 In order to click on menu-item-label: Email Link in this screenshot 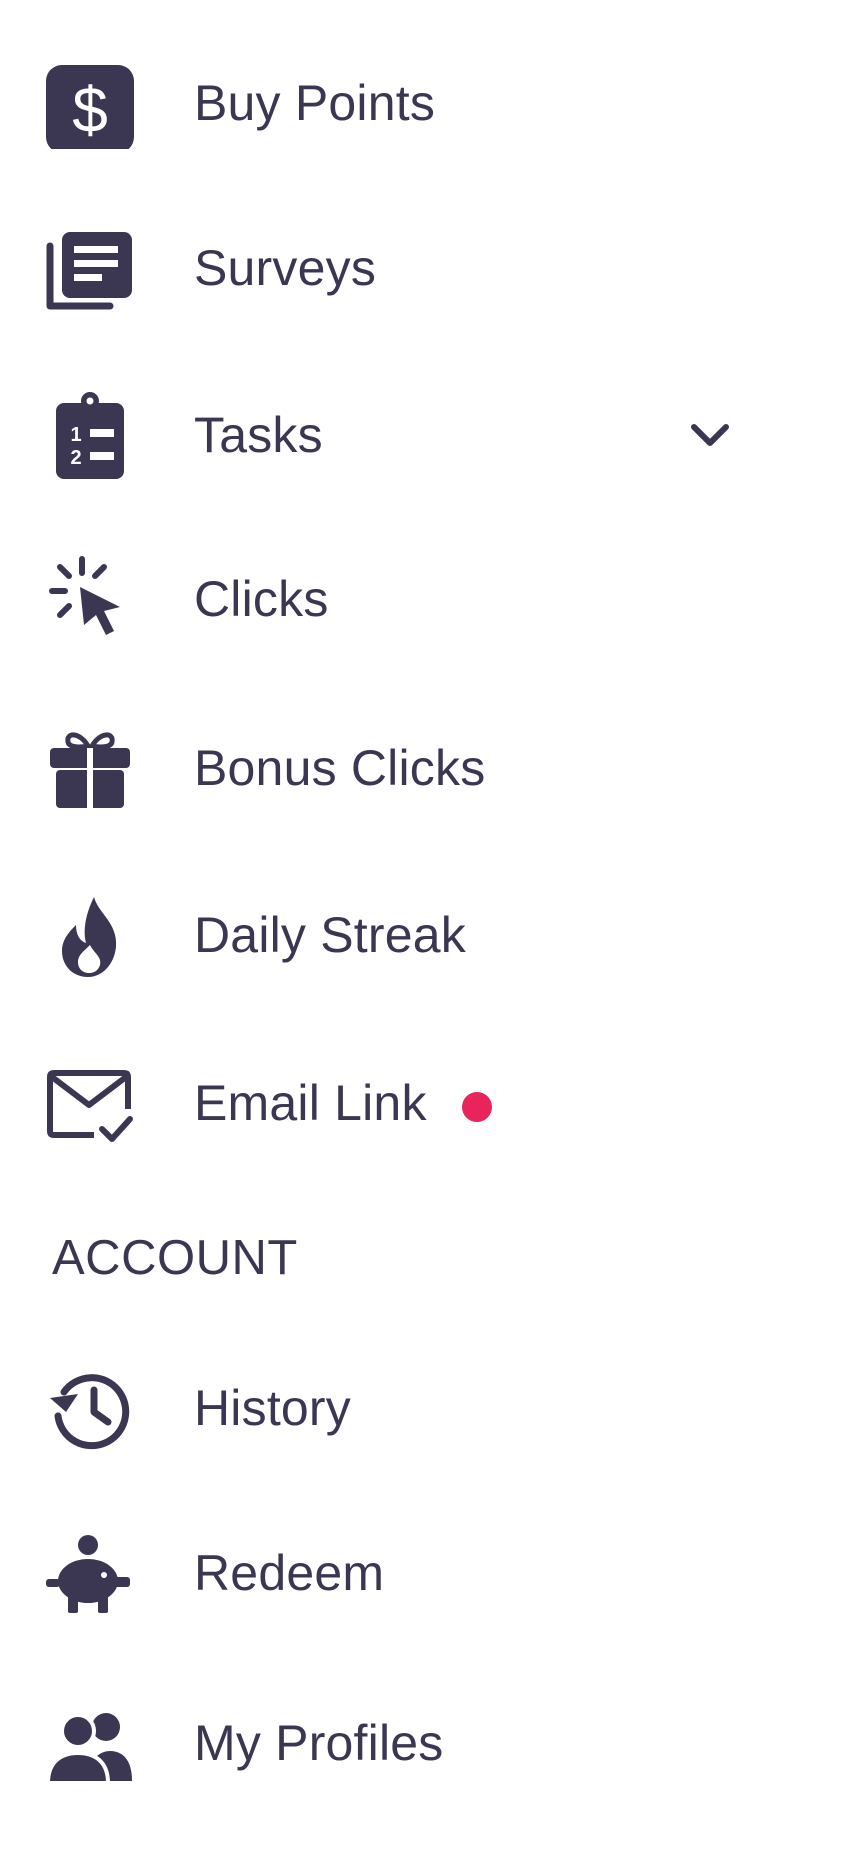, I will do `click(310, 1103)`.